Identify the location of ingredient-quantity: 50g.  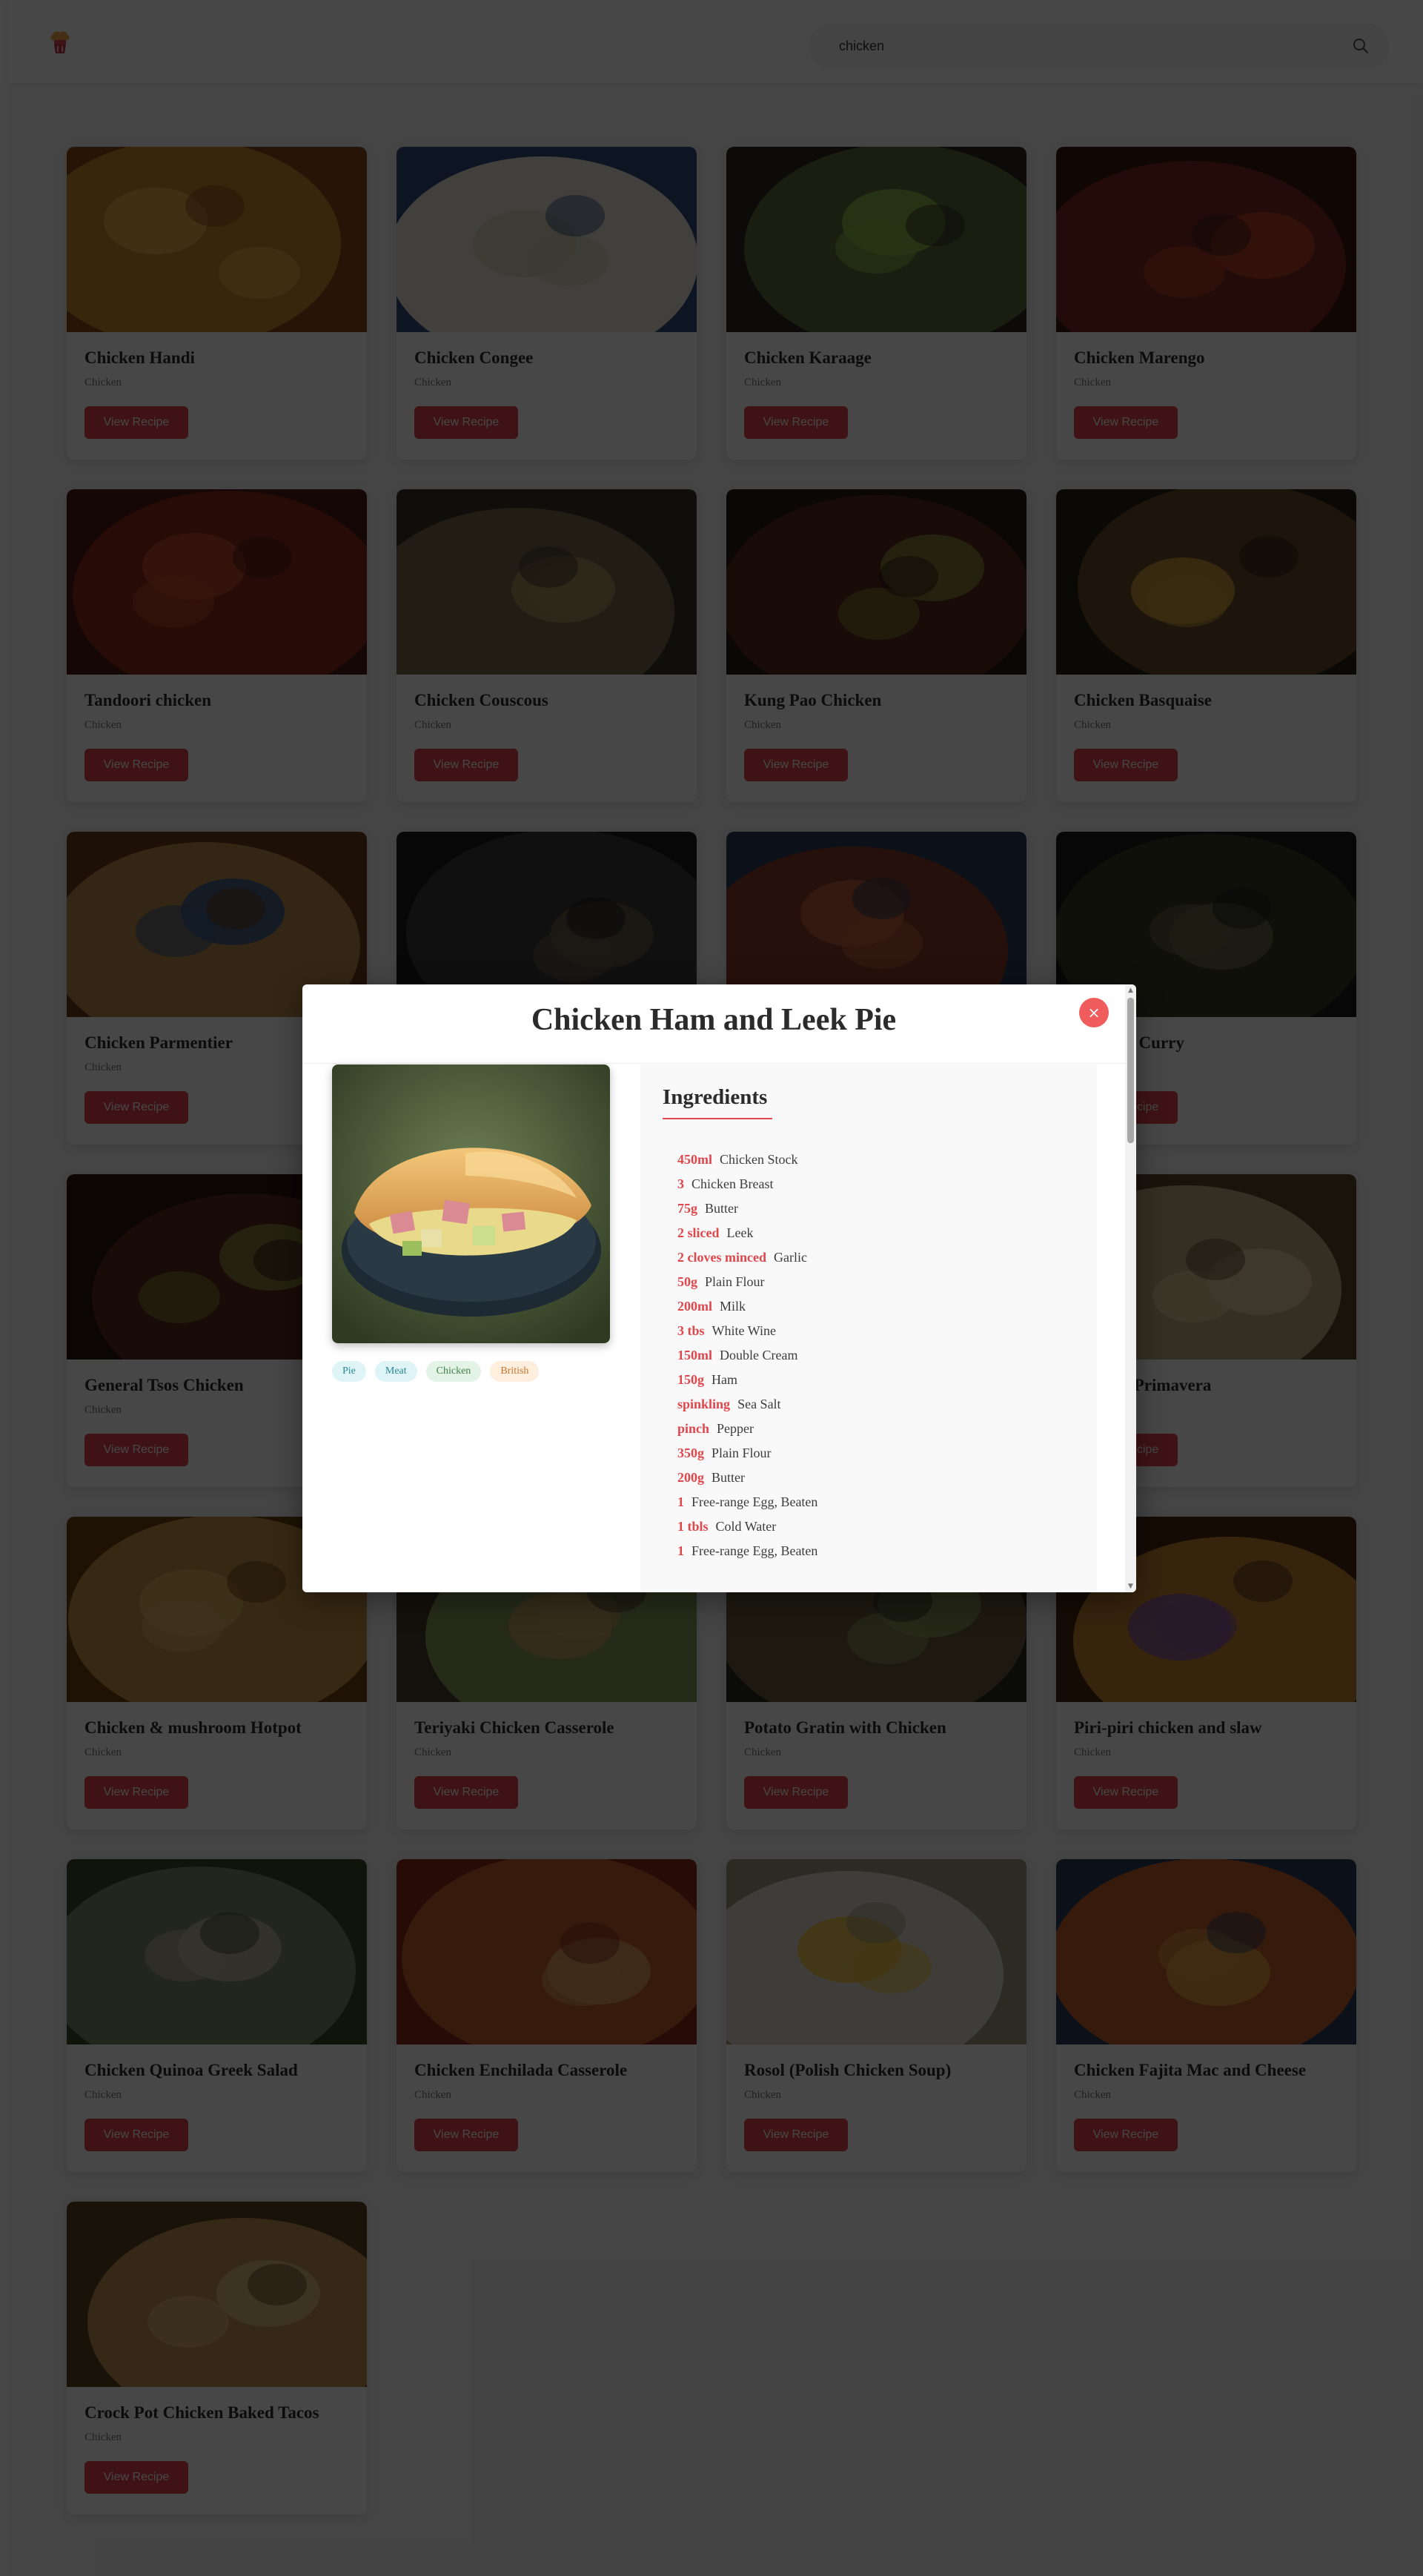
(687, 1281).